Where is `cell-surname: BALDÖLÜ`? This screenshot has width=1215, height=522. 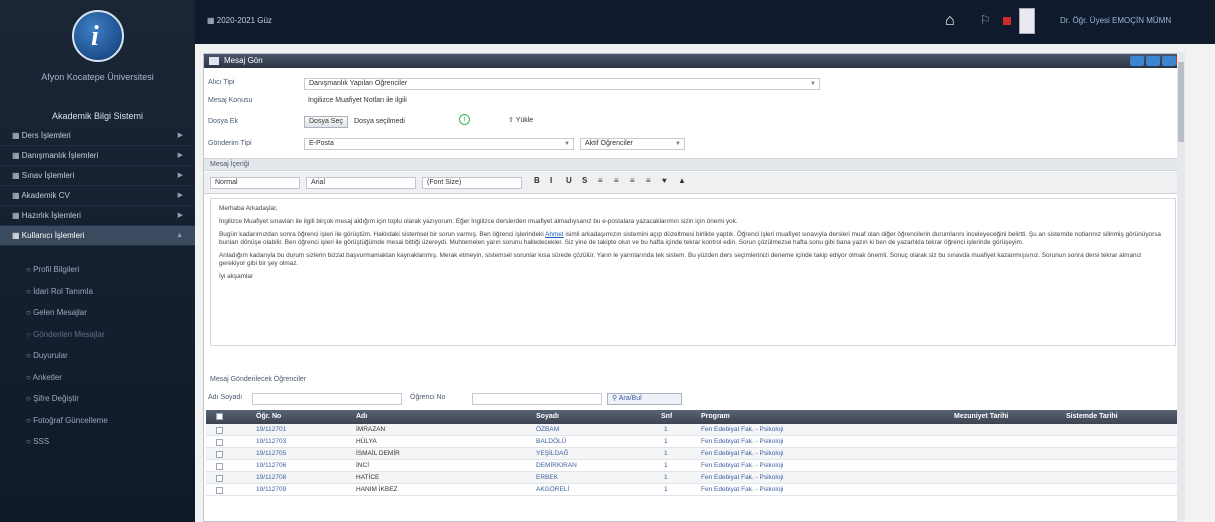
cell-surname: BALDÖLÜ is located at coordinates (551, 441).